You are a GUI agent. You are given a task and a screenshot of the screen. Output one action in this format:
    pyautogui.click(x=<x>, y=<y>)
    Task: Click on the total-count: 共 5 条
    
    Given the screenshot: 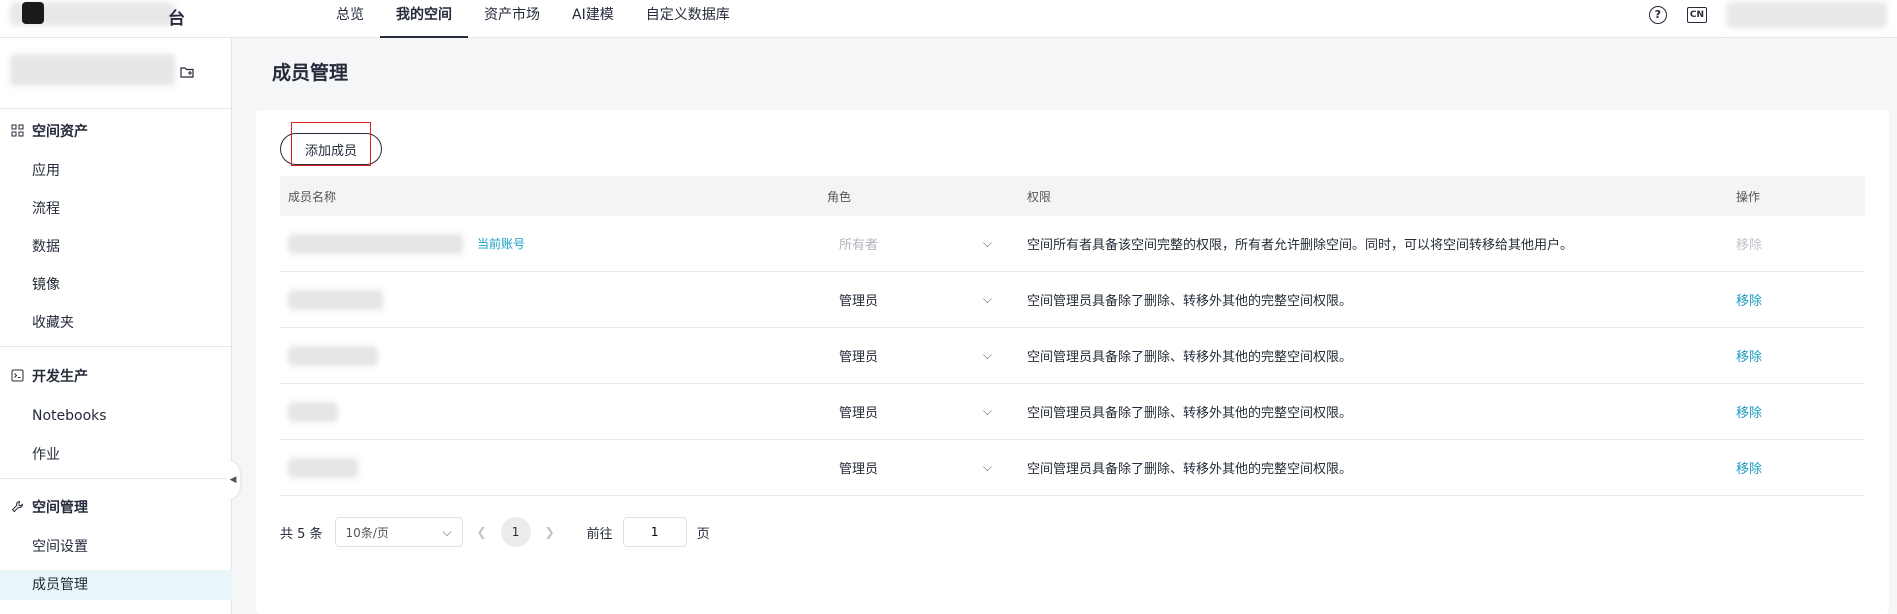 What is the action you would take?
    pyautogui.click(x=301, y=534)
    